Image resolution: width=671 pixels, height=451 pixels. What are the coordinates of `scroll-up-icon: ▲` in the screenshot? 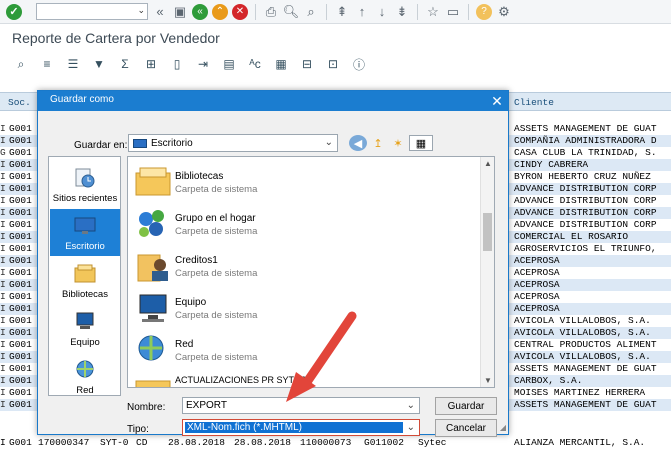 It's located at (488, 163).